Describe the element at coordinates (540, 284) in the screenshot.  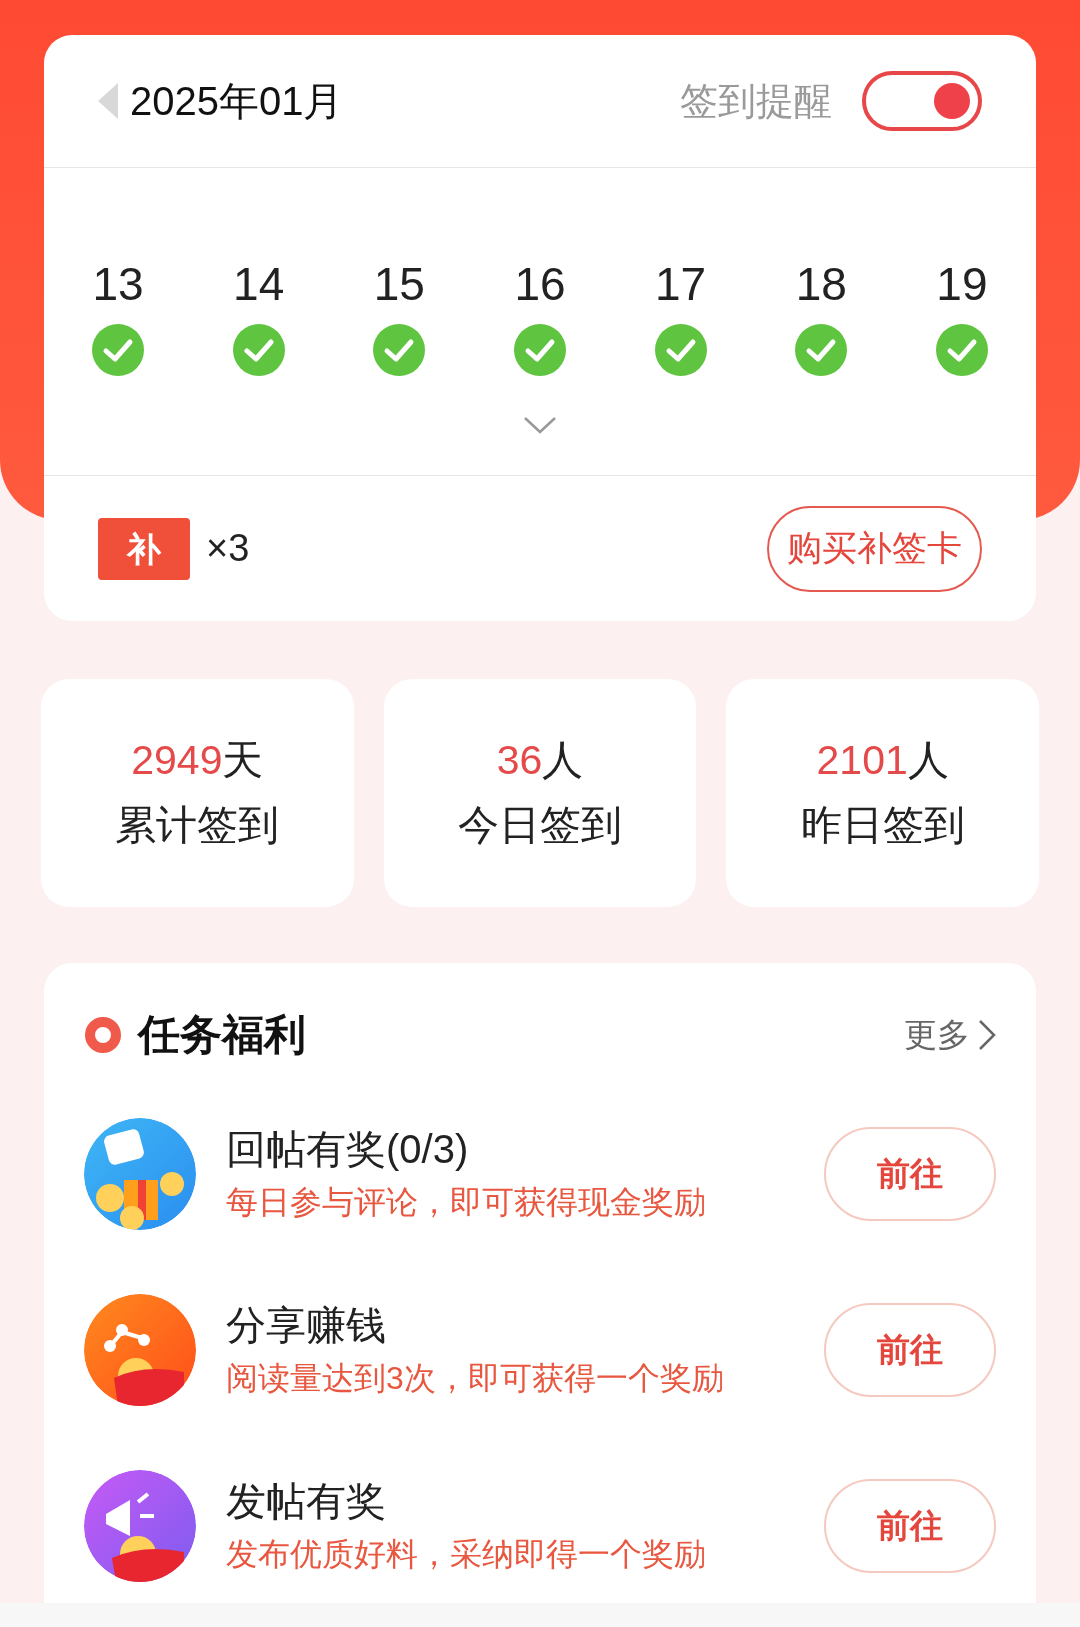
I see `day-number: 16` at that location.